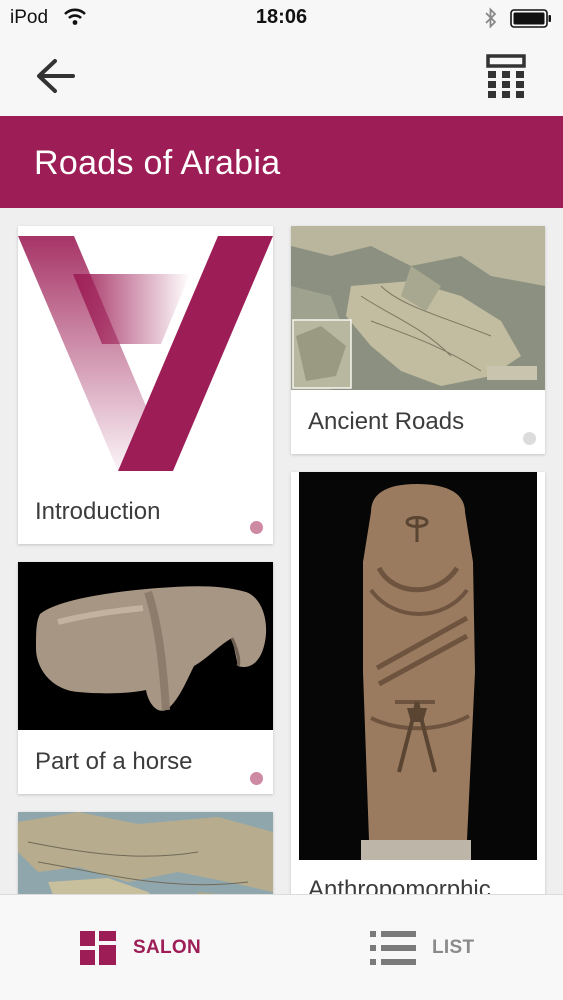 This screenshot has height=1000, width=563. I want to click on status-bar: iPod 18:06, so click(281, 18).